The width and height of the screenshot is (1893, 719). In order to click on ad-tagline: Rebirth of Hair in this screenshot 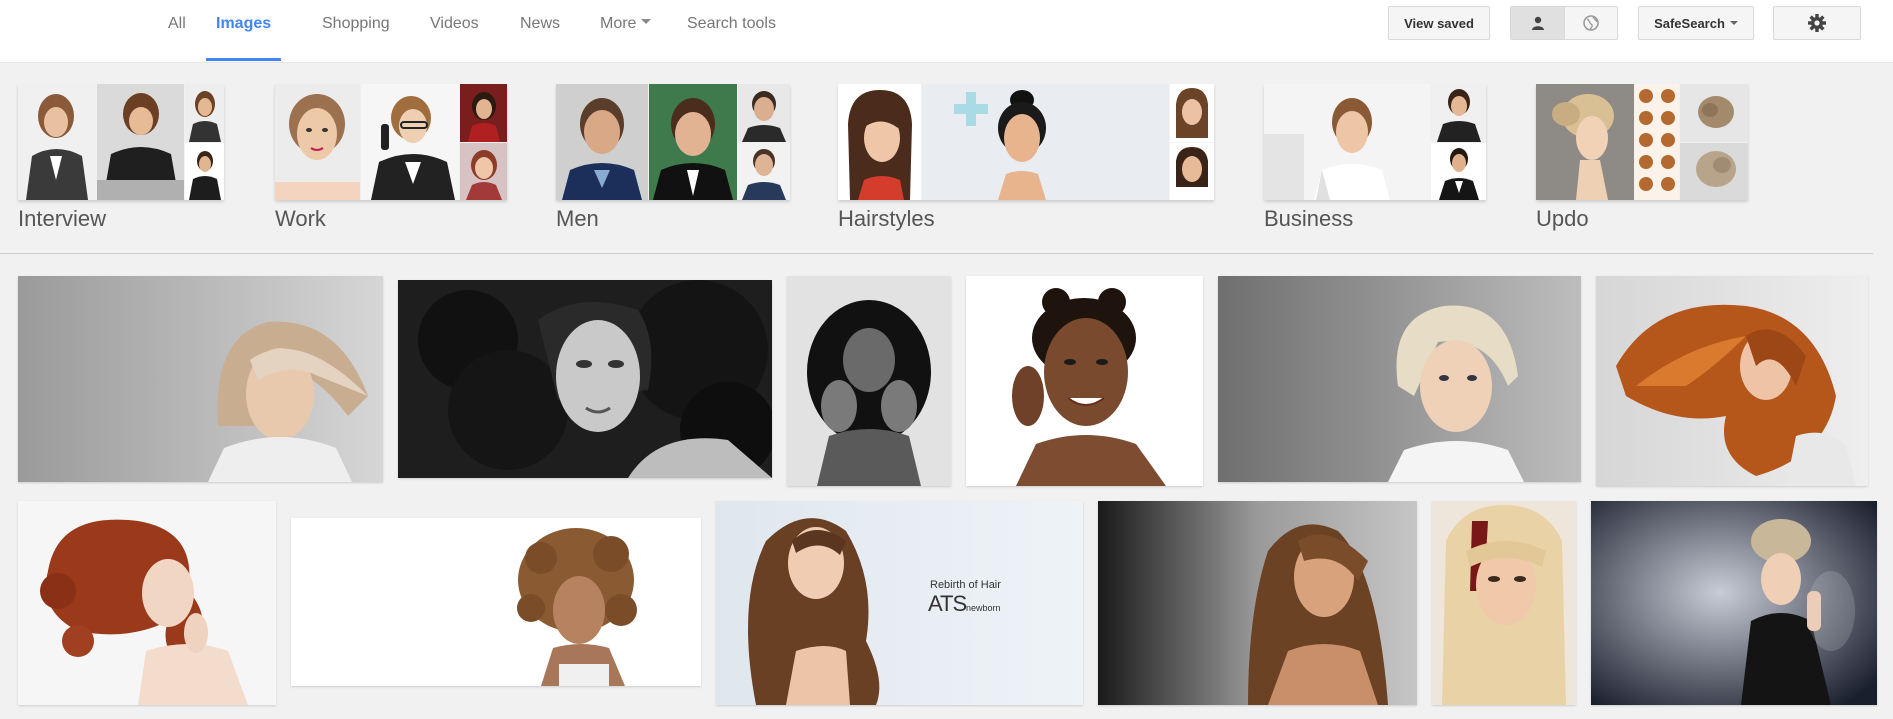, I will do `click(965, 585)`.